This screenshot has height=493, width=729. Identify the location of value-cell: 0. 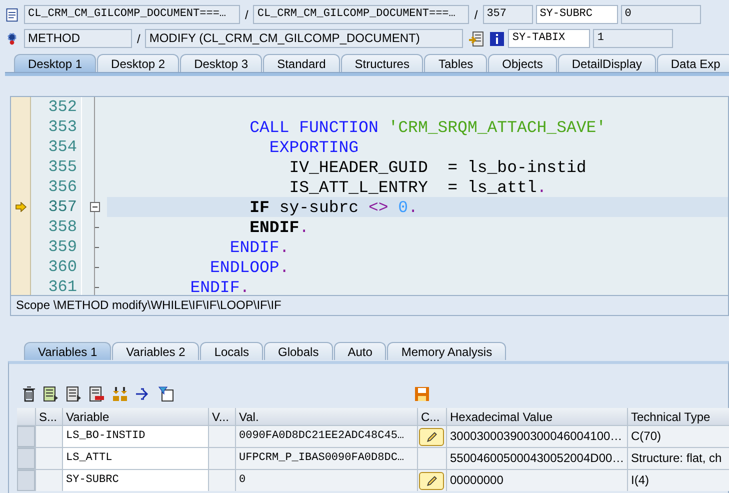
(326, 480).